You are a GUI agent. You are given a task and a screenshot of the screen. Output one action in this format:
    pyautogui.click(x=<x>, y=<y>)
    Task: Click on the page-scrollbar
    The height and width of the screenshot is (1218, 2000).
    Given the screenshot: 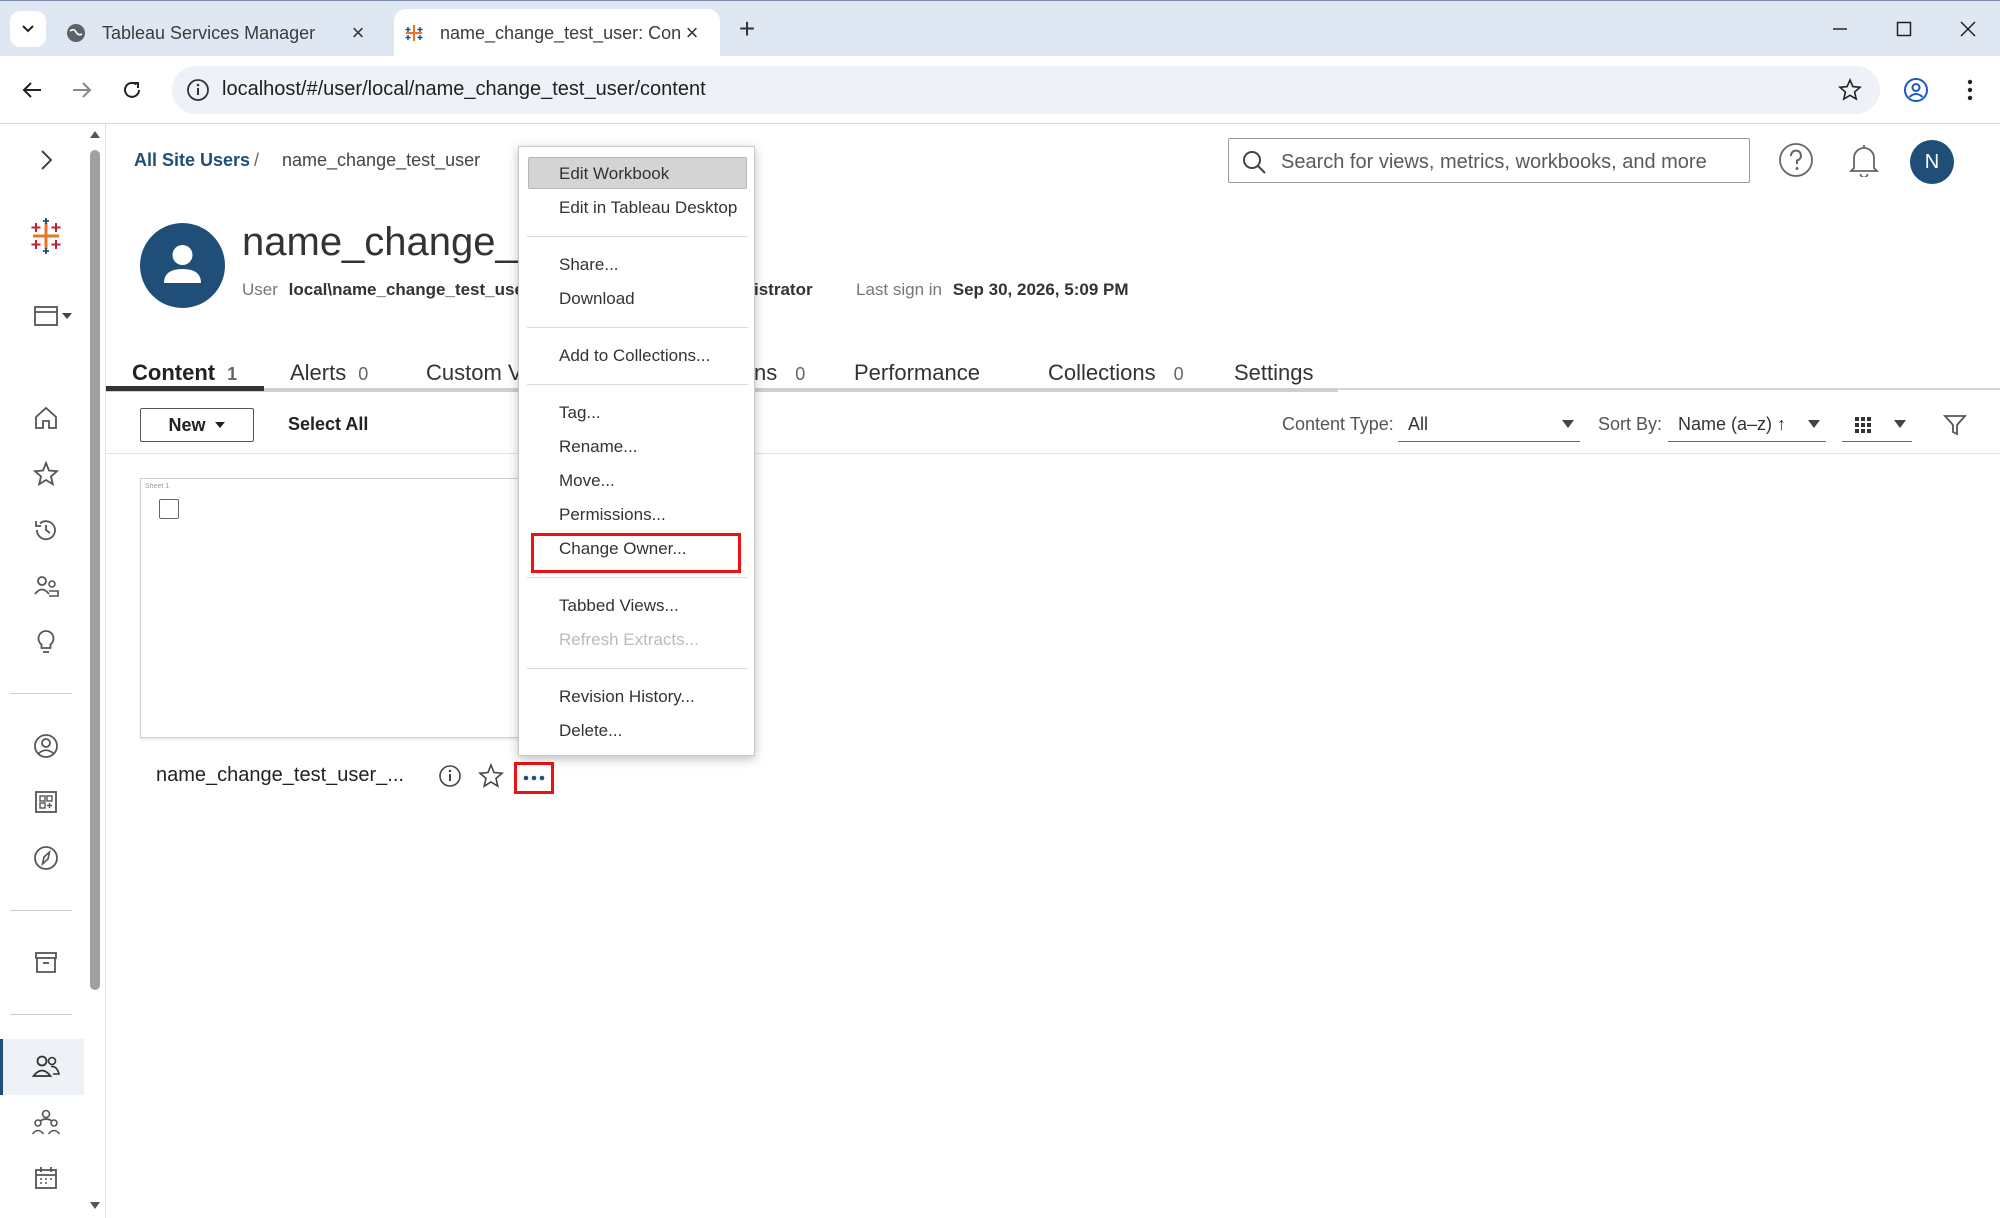 What is the action you would take?
    pyautogui.click(x=95, y=671)
    